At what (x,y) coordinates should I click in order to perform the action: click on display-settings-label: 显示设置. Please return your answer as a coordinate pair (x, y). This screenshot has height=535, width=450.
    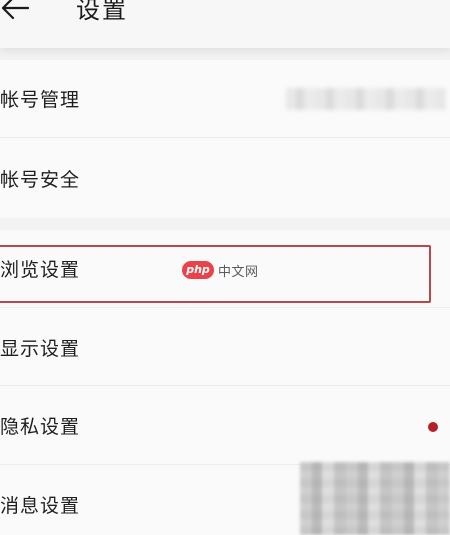
    Looking at the image, I should click on (40, 349).